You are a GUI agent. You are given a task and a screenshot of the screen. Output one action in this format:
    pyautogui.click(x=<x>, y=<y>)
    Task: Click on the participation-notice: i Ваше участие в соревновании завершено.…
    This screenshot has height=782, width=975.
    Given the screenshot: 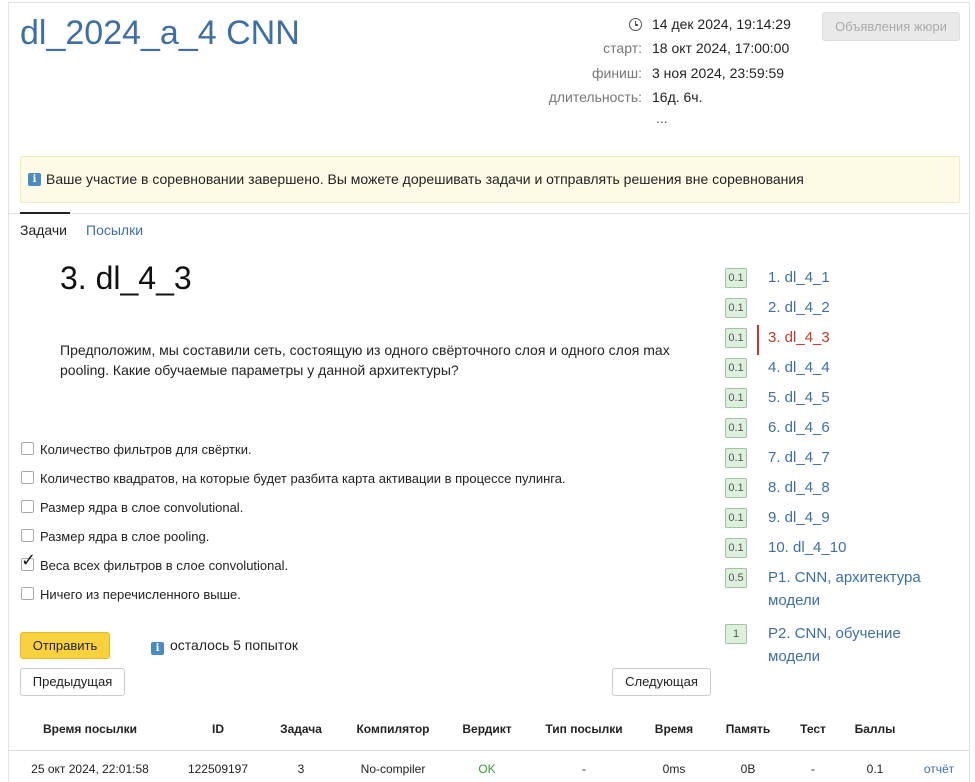 What is the action you would take?
    pyautogui.click(x=490, y=179)
    